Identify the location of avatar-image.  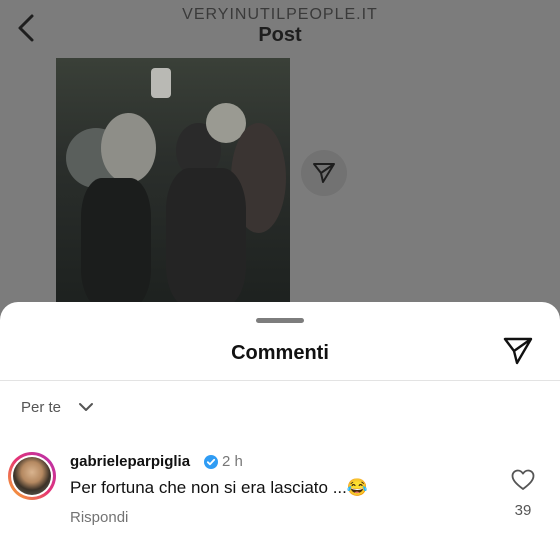
(32, 476).